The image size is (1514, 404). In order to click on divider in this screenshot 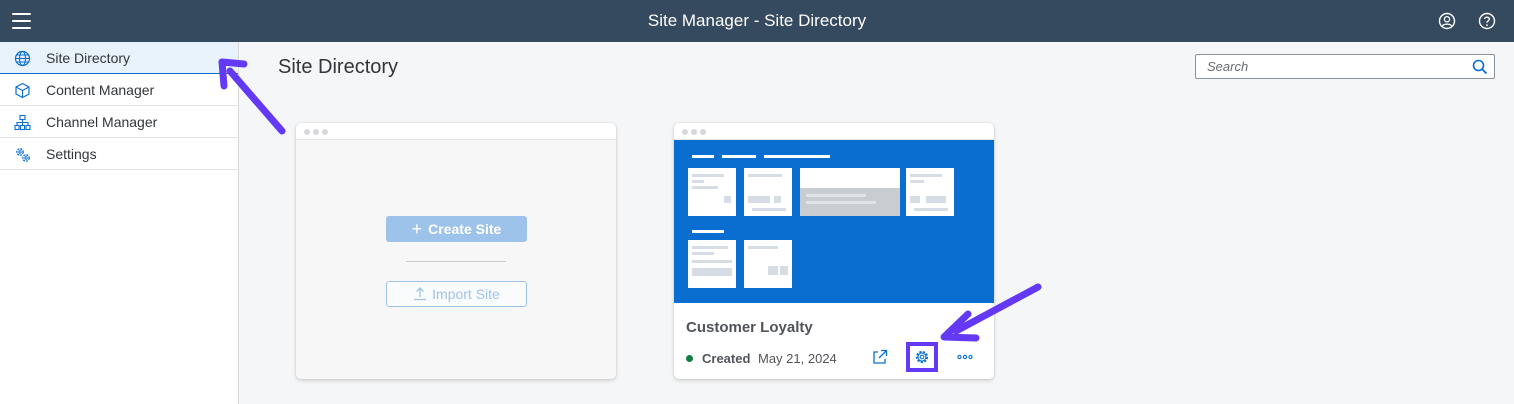, I will do `click(456, 261)`.